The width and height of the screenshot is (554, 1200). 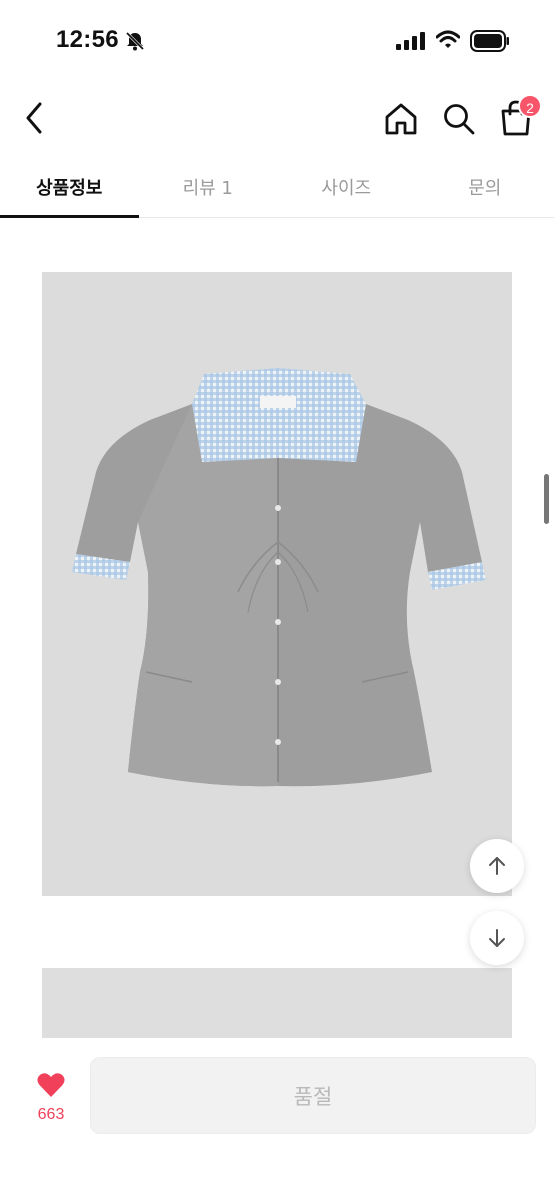 I want to click on cellular-signal-icon, so click(x=410, y=41).